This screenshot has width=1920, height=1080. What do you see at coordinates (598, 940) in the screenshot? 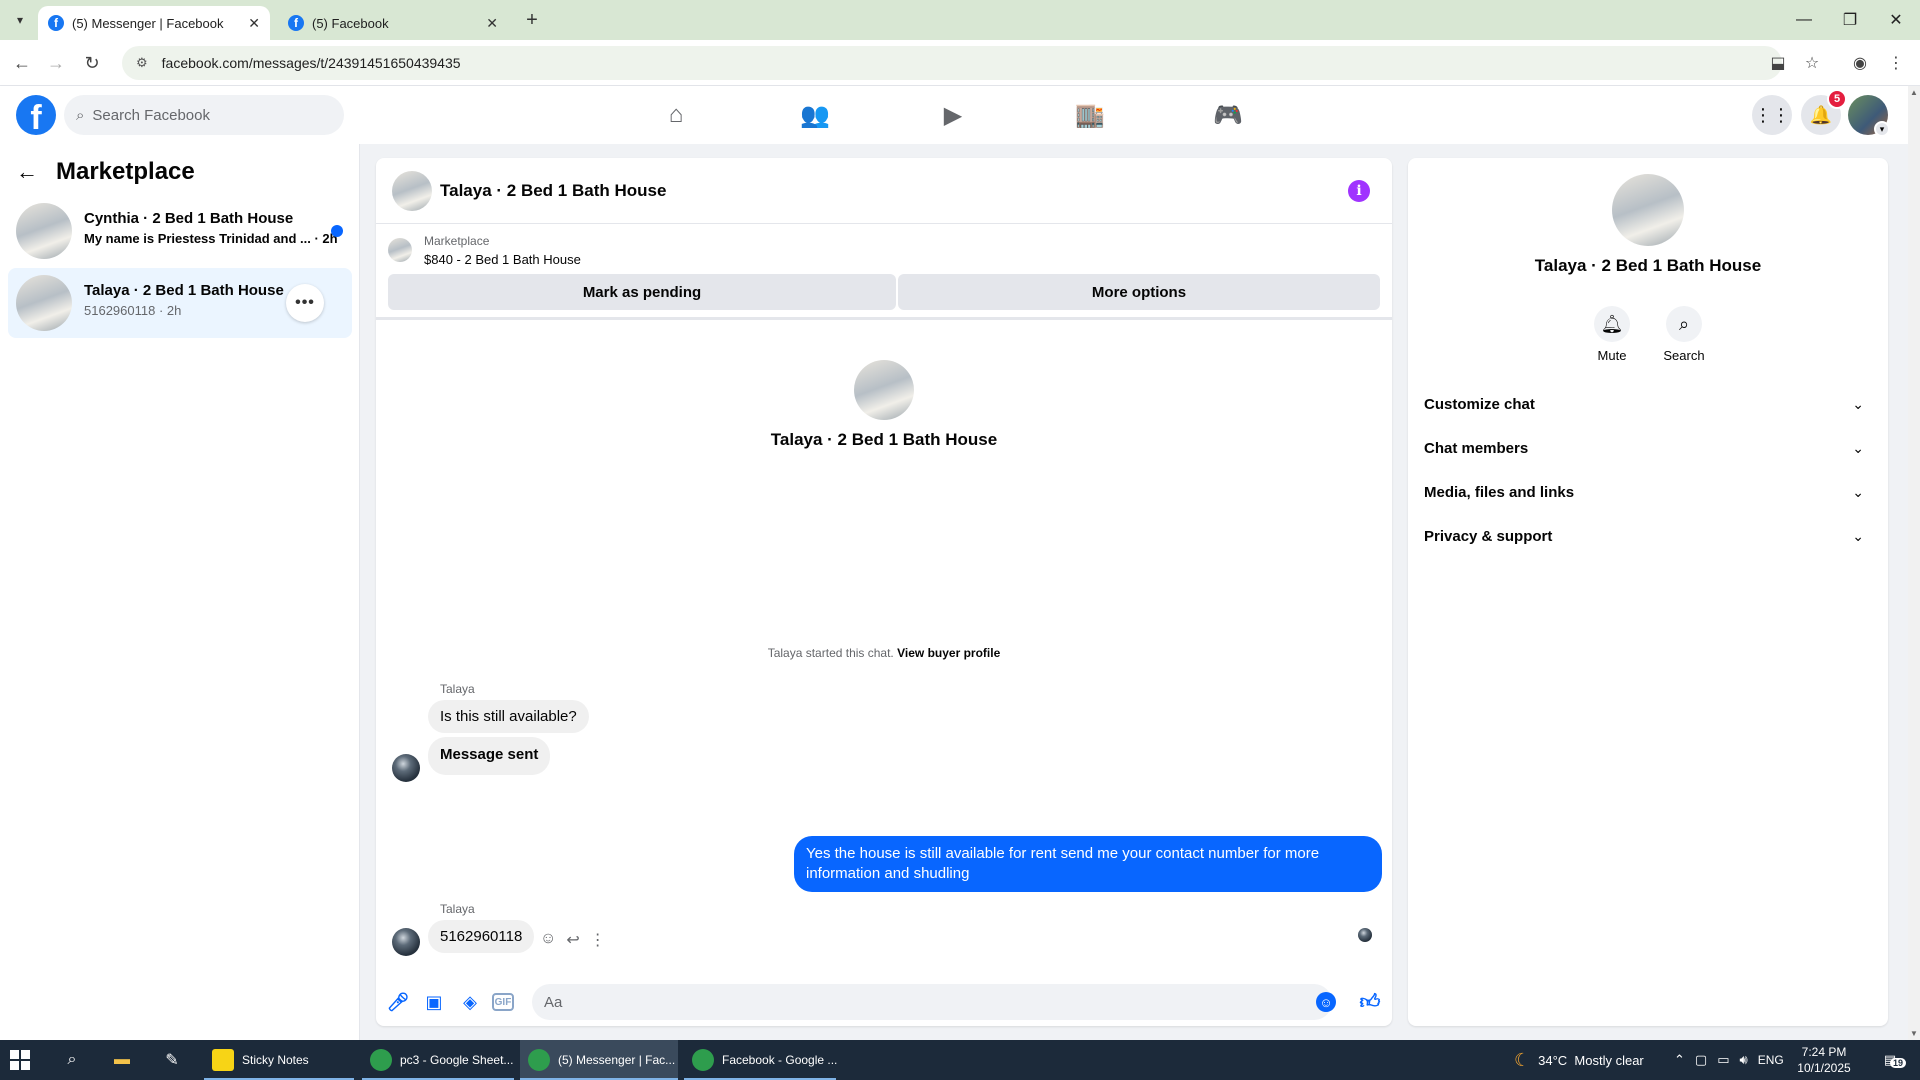
I see `more-vertical-icon: ⋮` at bounding box center [598, 940].